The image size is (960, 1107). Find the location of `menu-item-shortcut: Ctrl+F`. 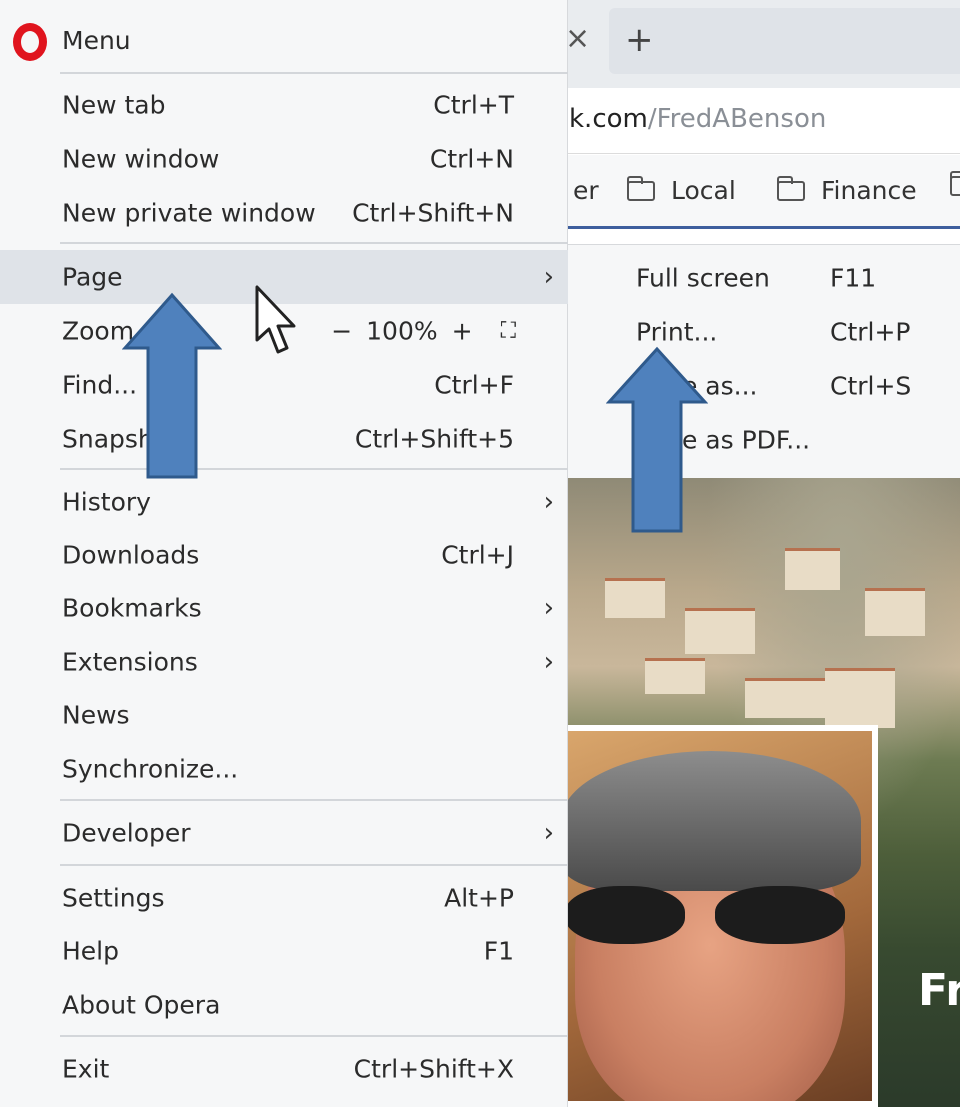

menu-item-shortcut: Ctrl+F is located at coordinates (474, 385).